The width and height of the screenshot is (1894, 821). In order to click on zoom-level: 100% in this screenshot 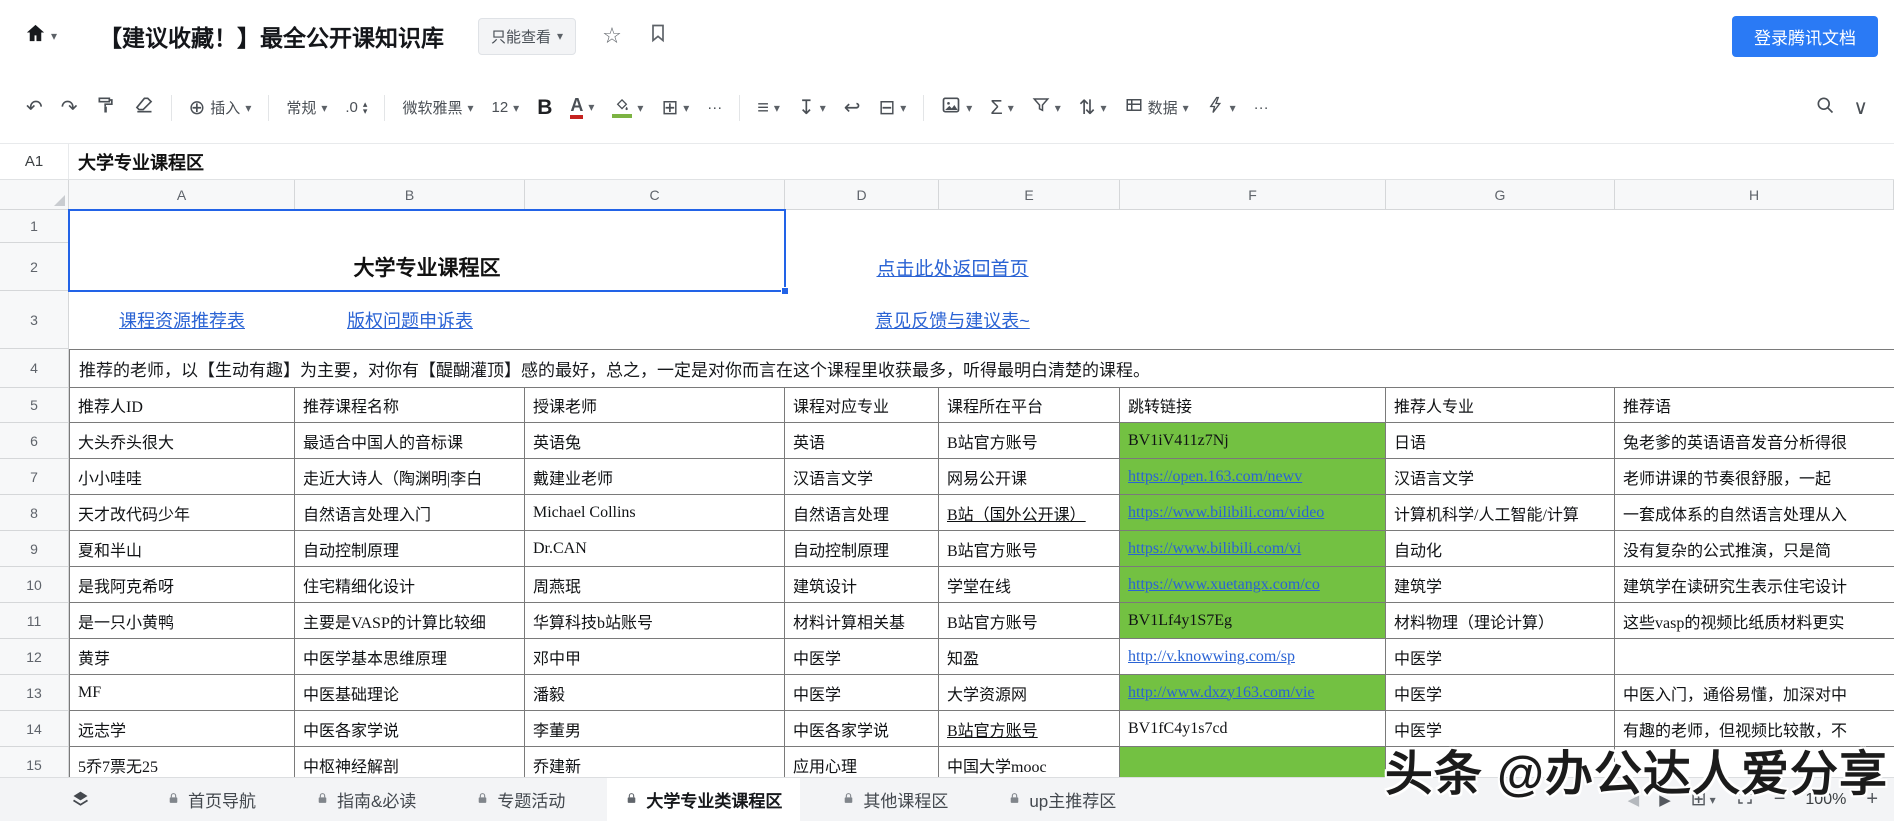, I will do `click(1825, 800)`.